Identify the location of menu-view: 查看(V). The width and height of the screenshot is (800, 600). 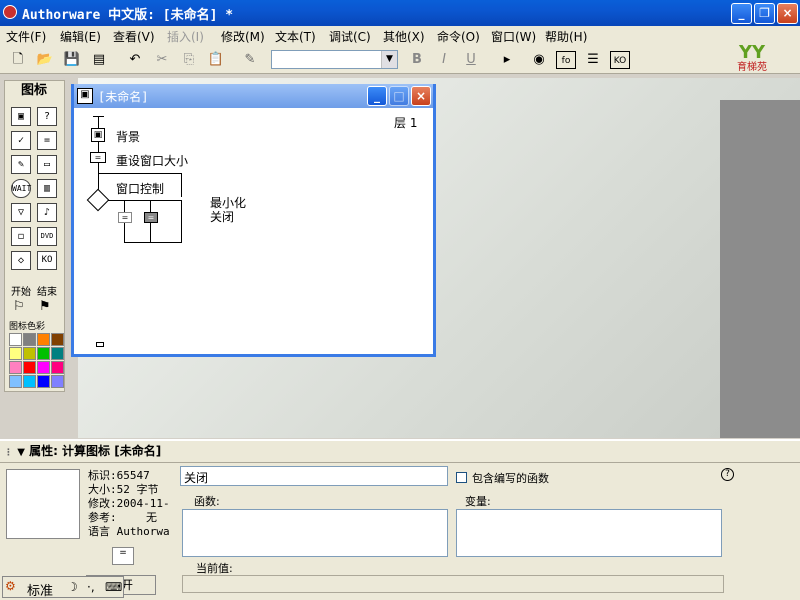
(134, 36).